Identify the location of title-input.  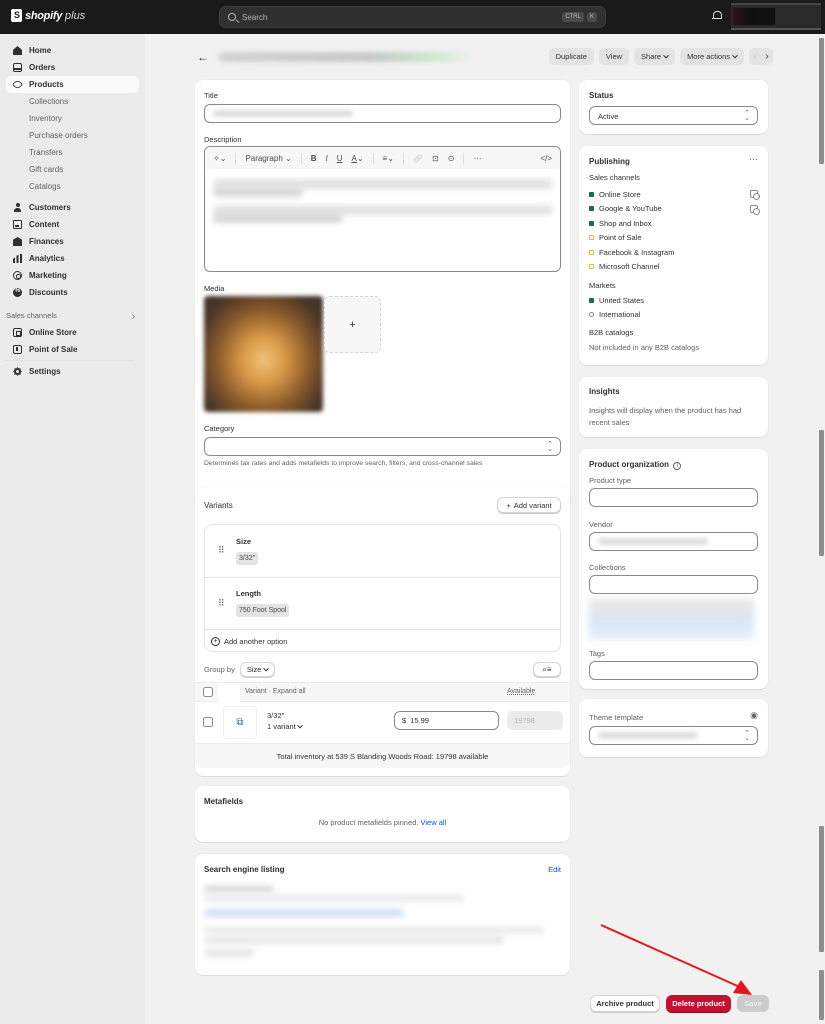
(382, 113).